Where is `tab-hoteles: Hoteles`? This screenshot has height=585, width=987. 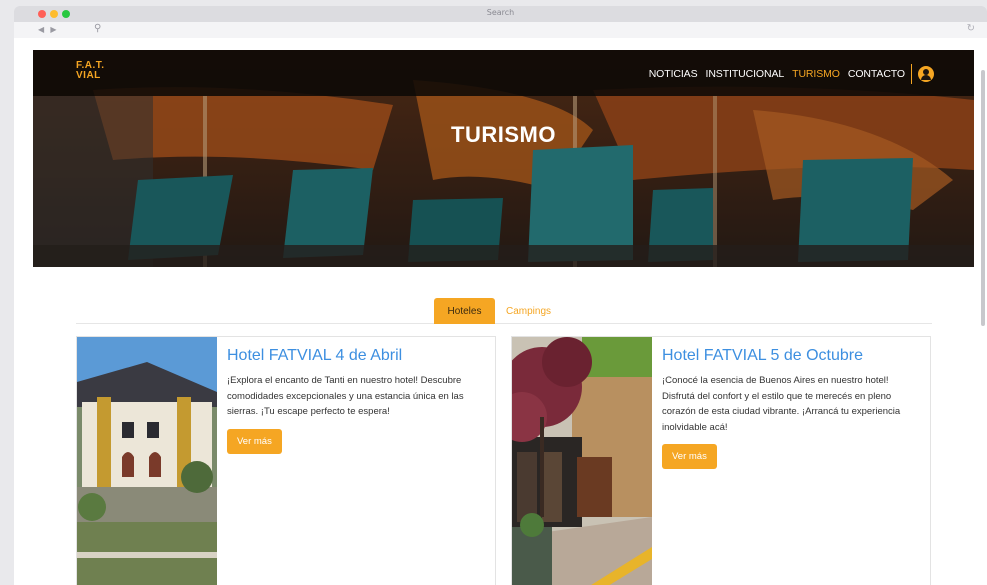
tab-hoteles: Hoteles is located at coordinates (464, 311).